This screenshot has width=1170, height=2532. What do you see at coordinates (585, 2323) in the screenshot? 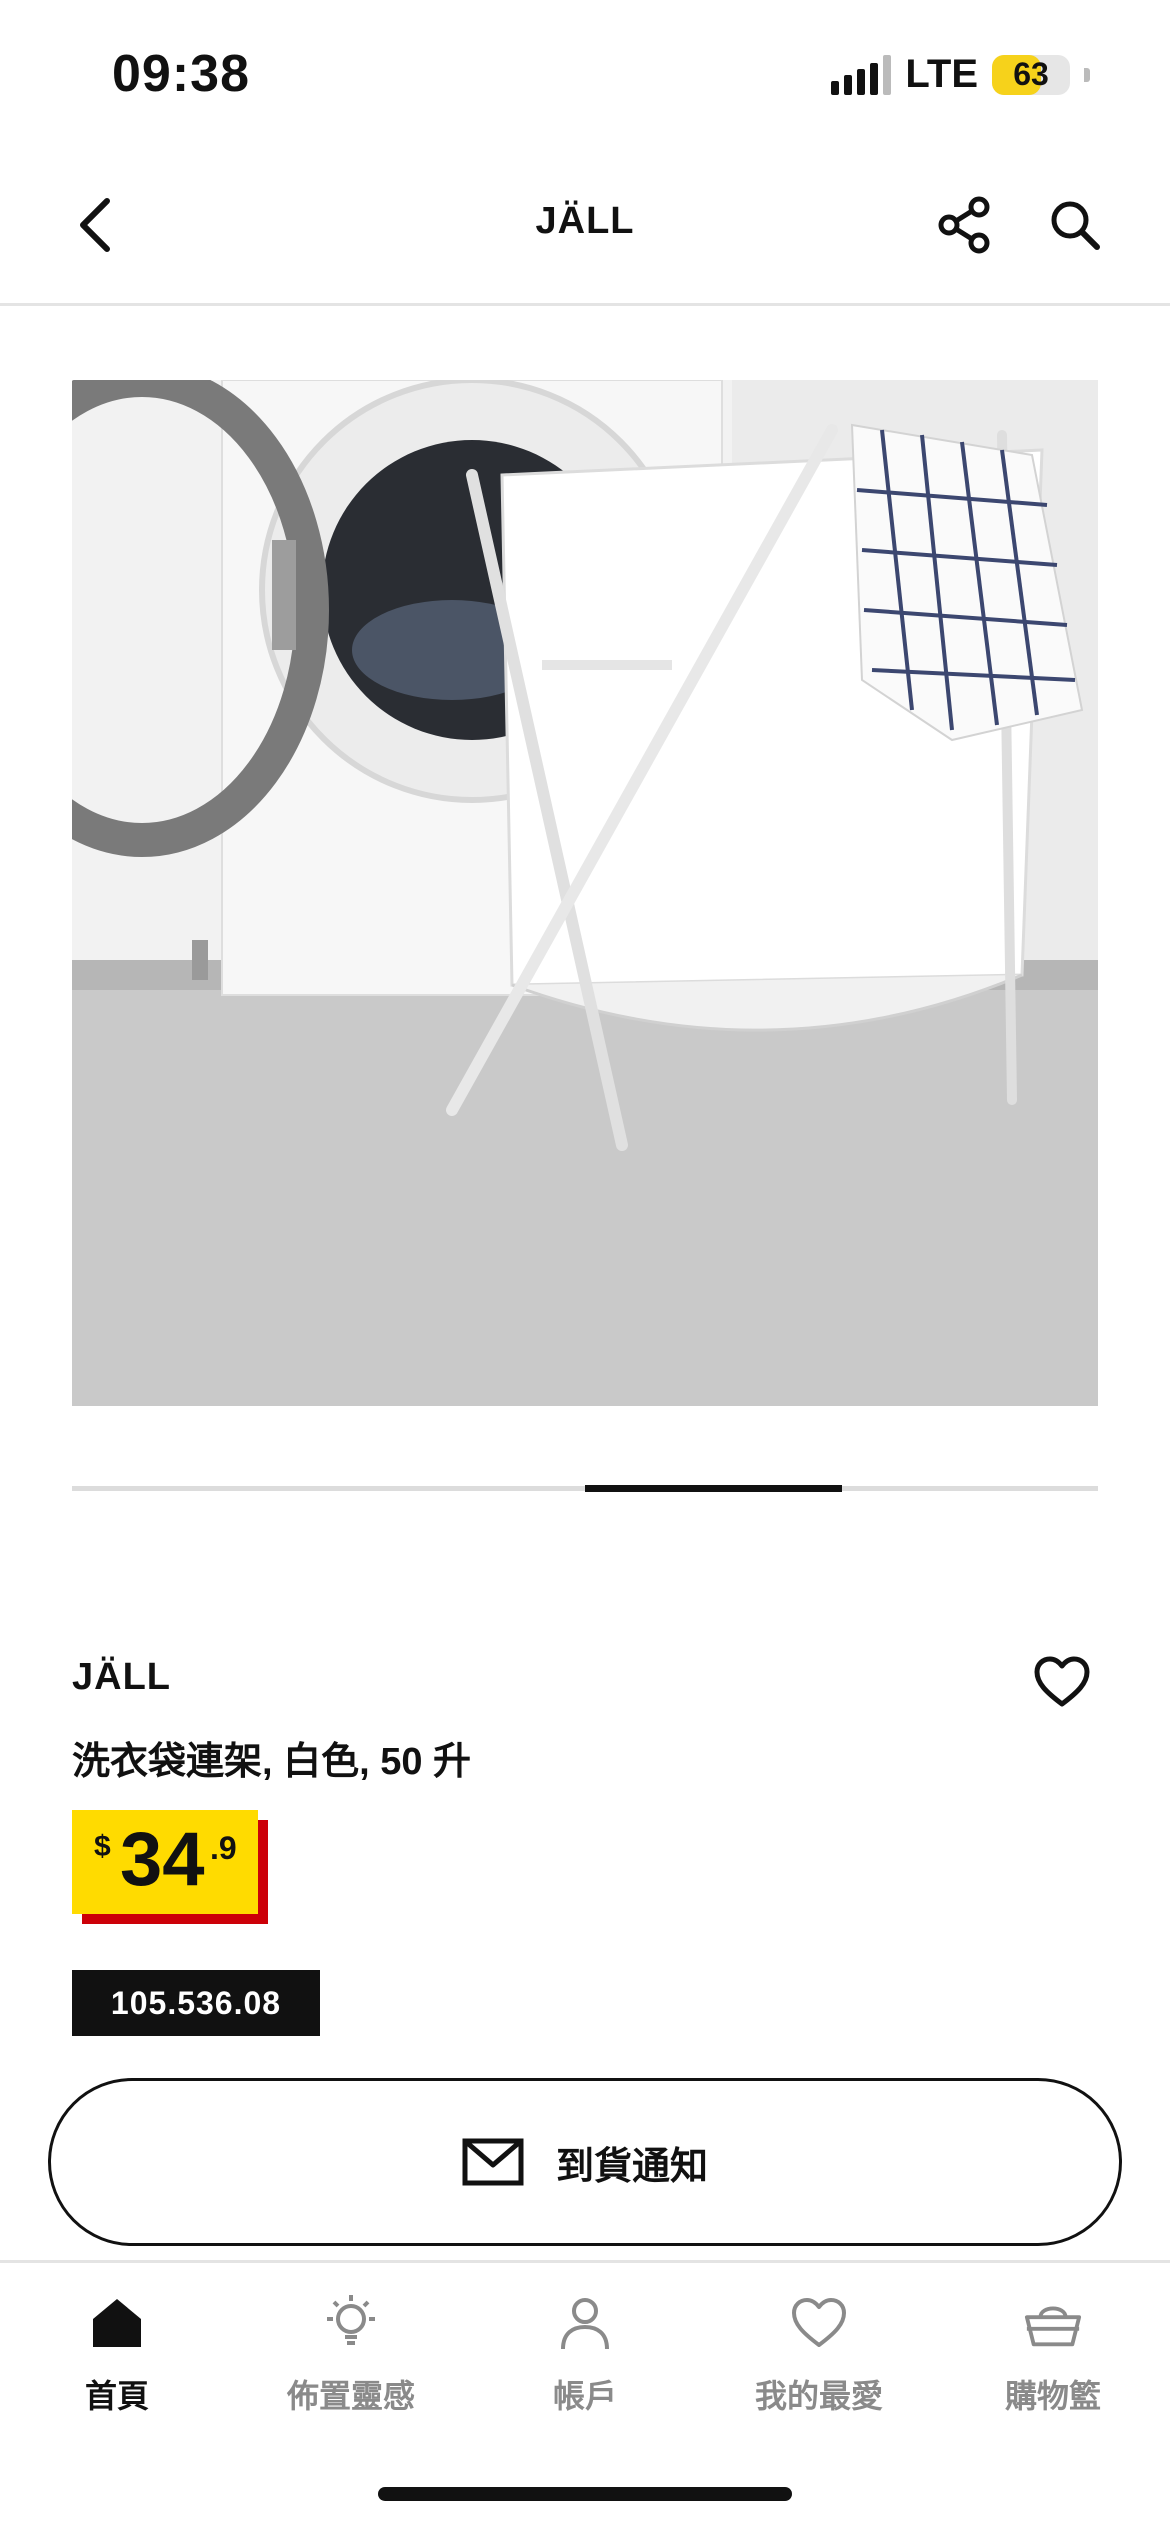
I see `person-icon` at bounding box center [585, 2323].